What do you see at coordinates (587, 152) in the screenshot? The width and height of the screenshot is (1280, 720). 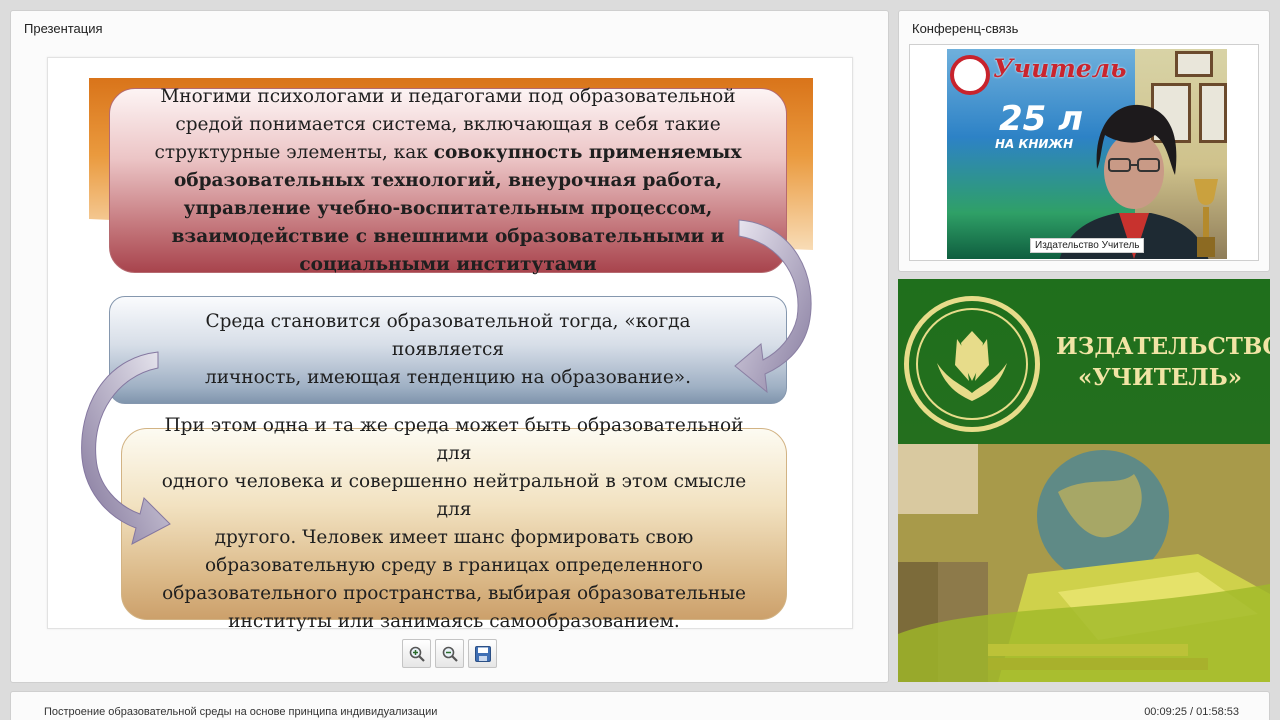 I see `text-line-bold: совокупность применяемых` at bounding box center [587, 152].